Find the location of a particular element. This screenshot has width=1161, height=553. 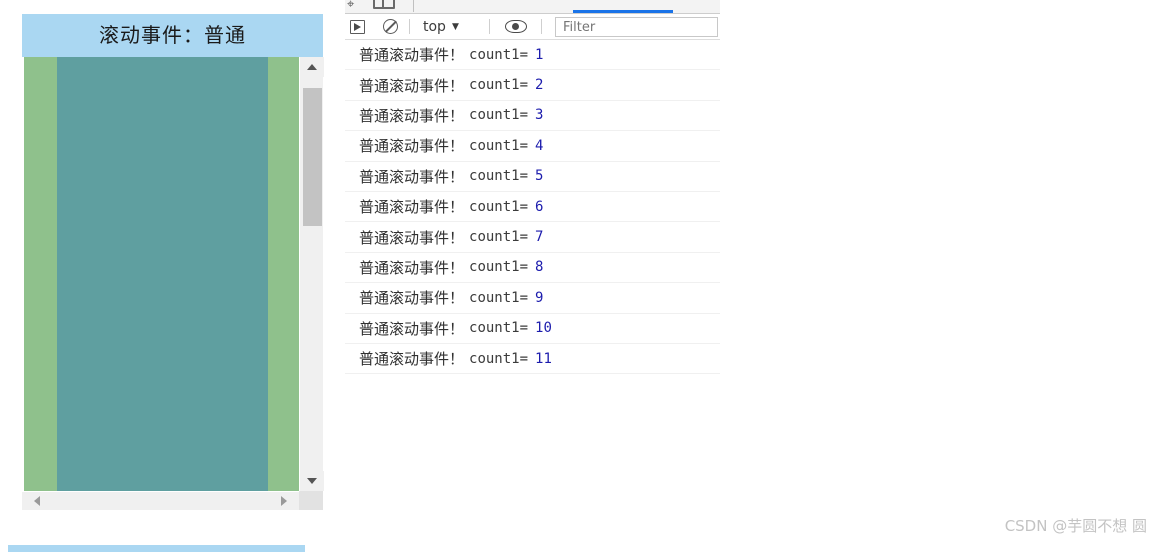

console-context-selector: top ▼ is located at coordinates (441, 26).